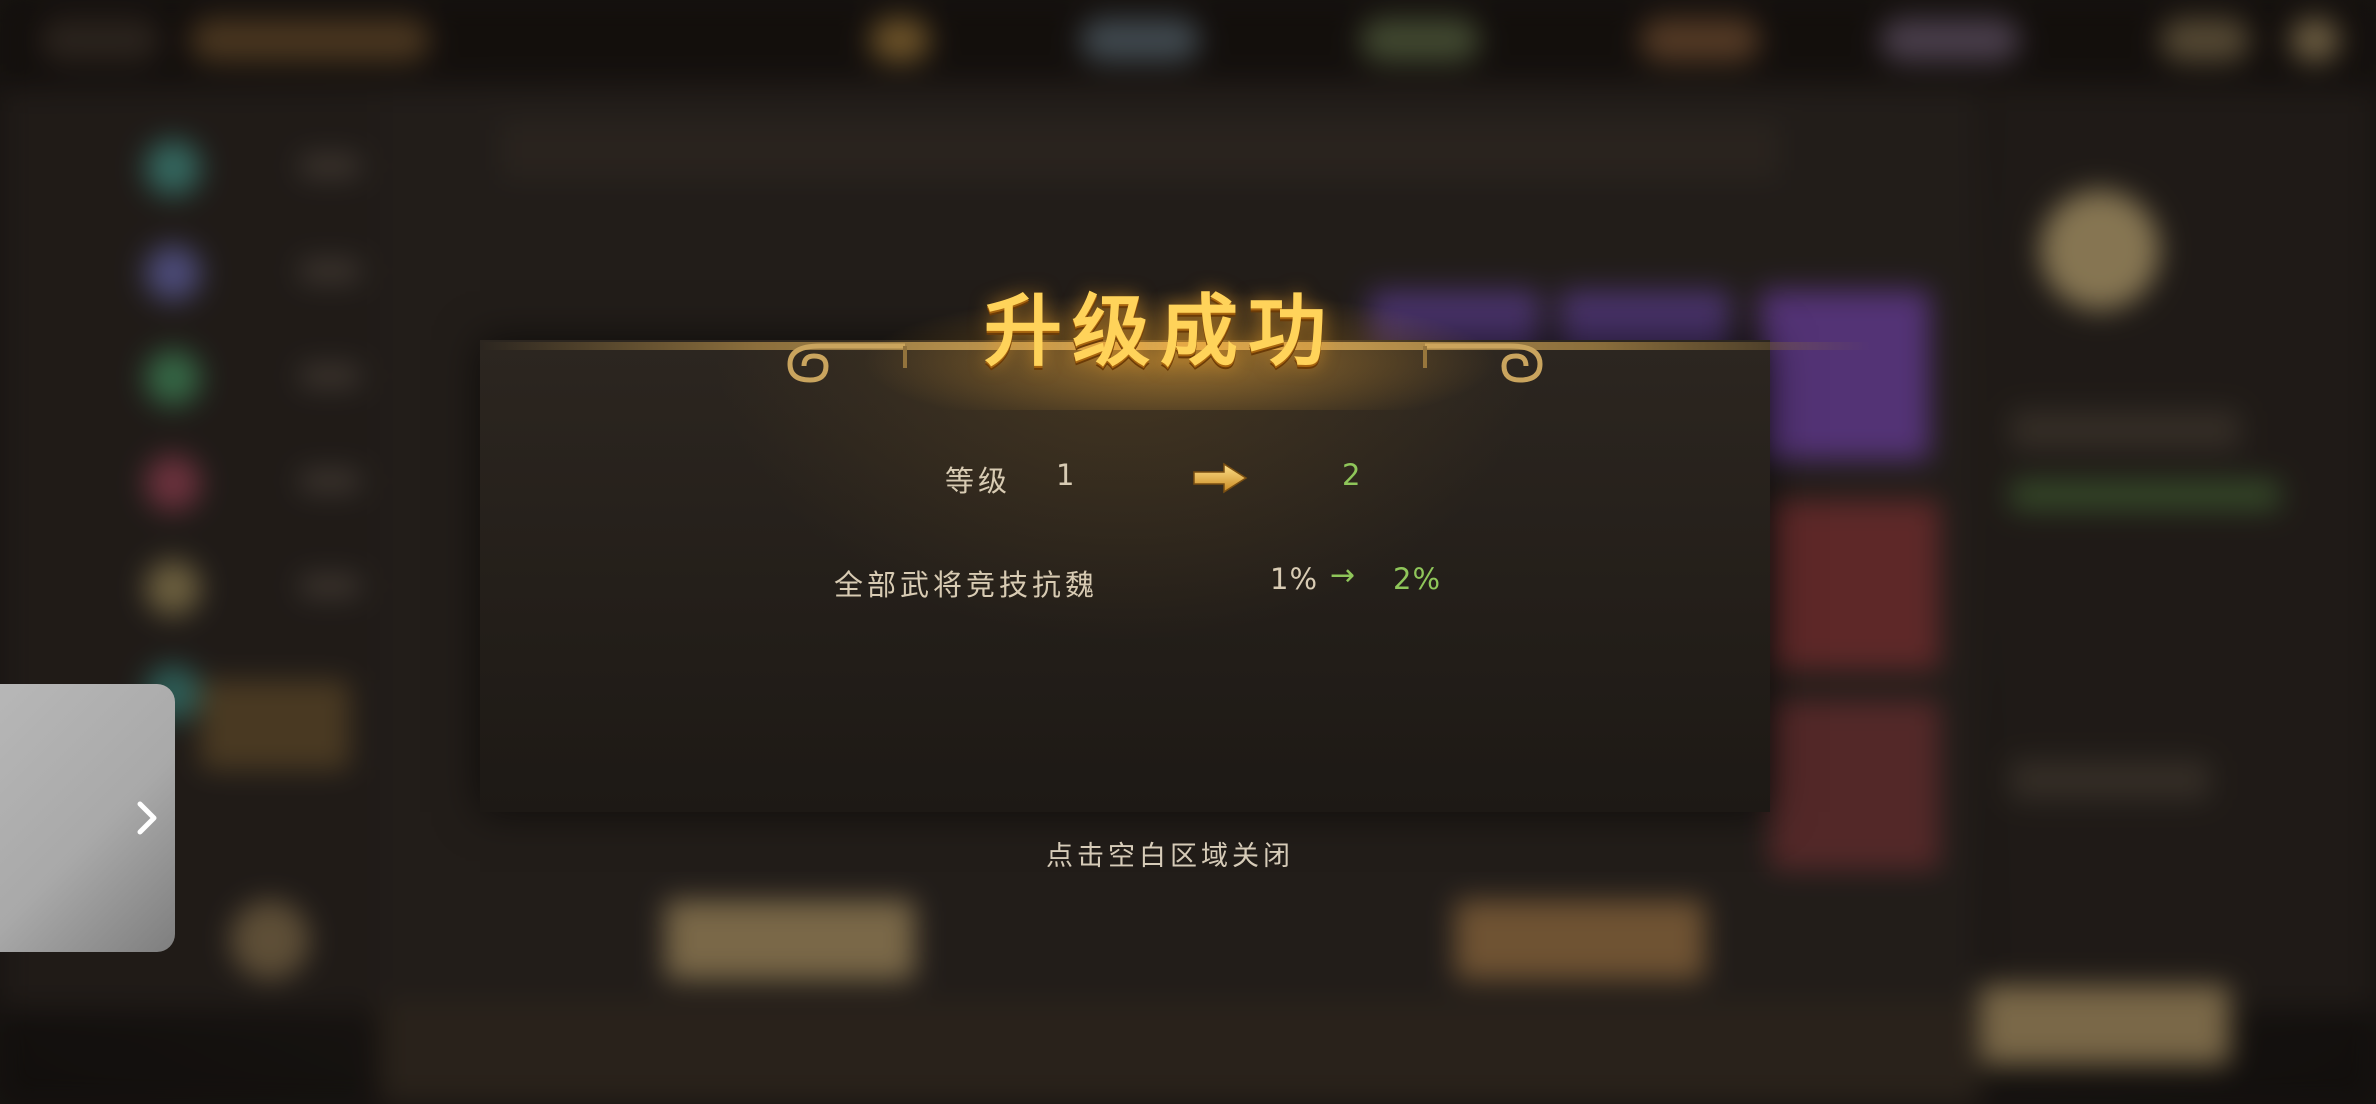  I want to click on popup-title: 升级成功, so click(1159, 331).